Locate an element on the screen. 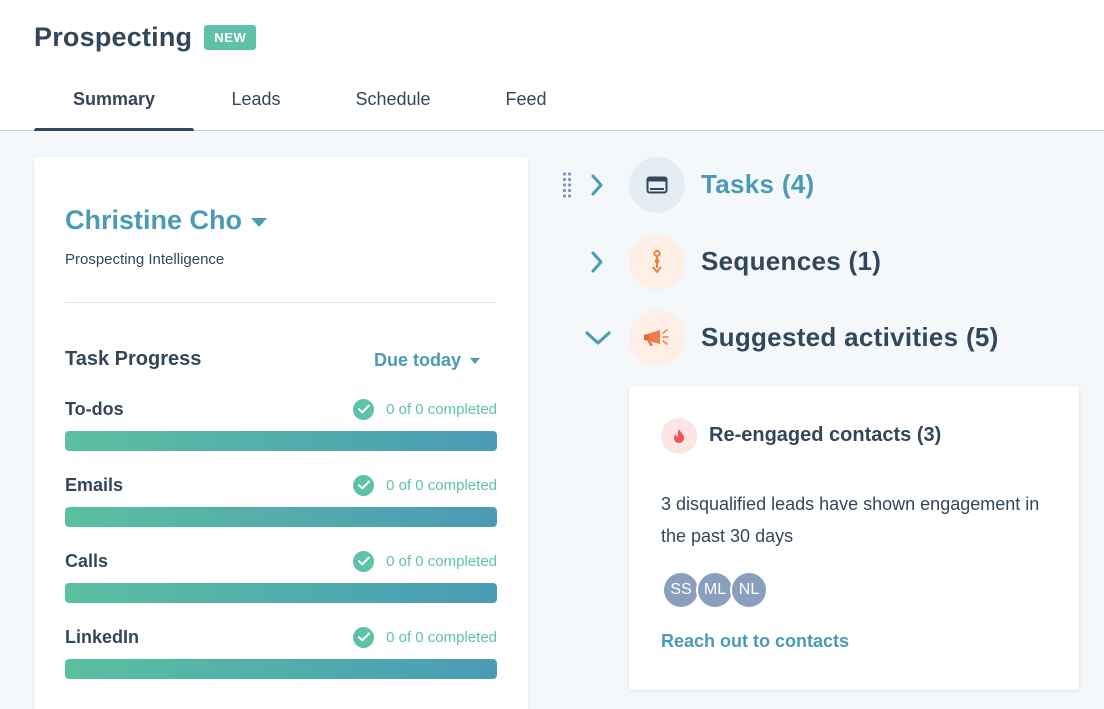 Image resolution: width=1104 pixels, height=709 pixels. task-progress-title: Task Progress is located at coordinates (133, 359).